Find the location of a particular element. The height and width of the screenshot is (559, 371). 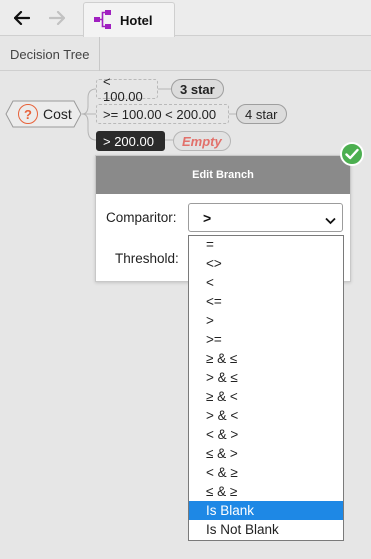

dropdown-option: > & < is located at coordinates (266, 415).